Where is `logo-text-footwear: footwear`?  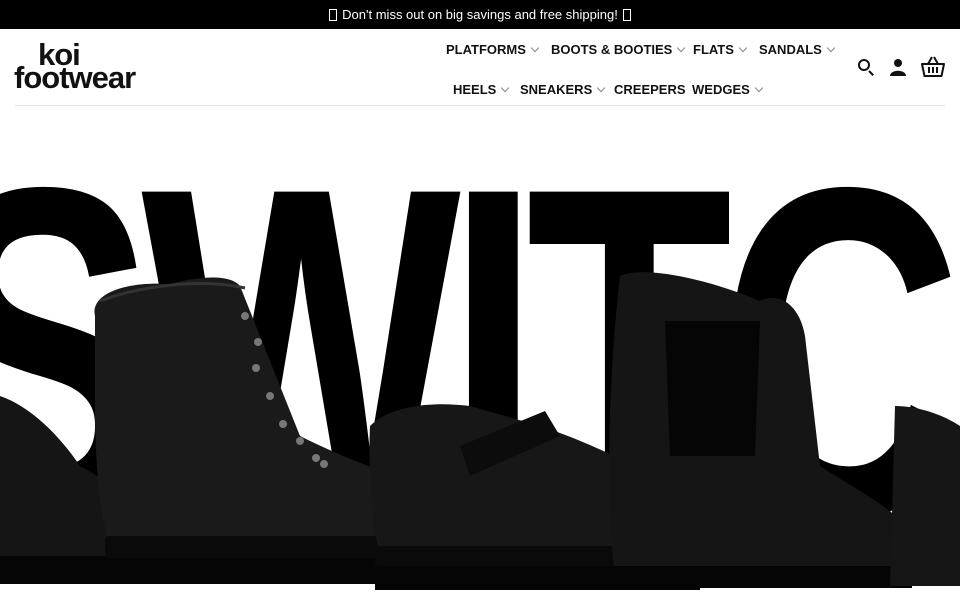
logo-text-footwear: footwear is located at coordinates (75, 77).